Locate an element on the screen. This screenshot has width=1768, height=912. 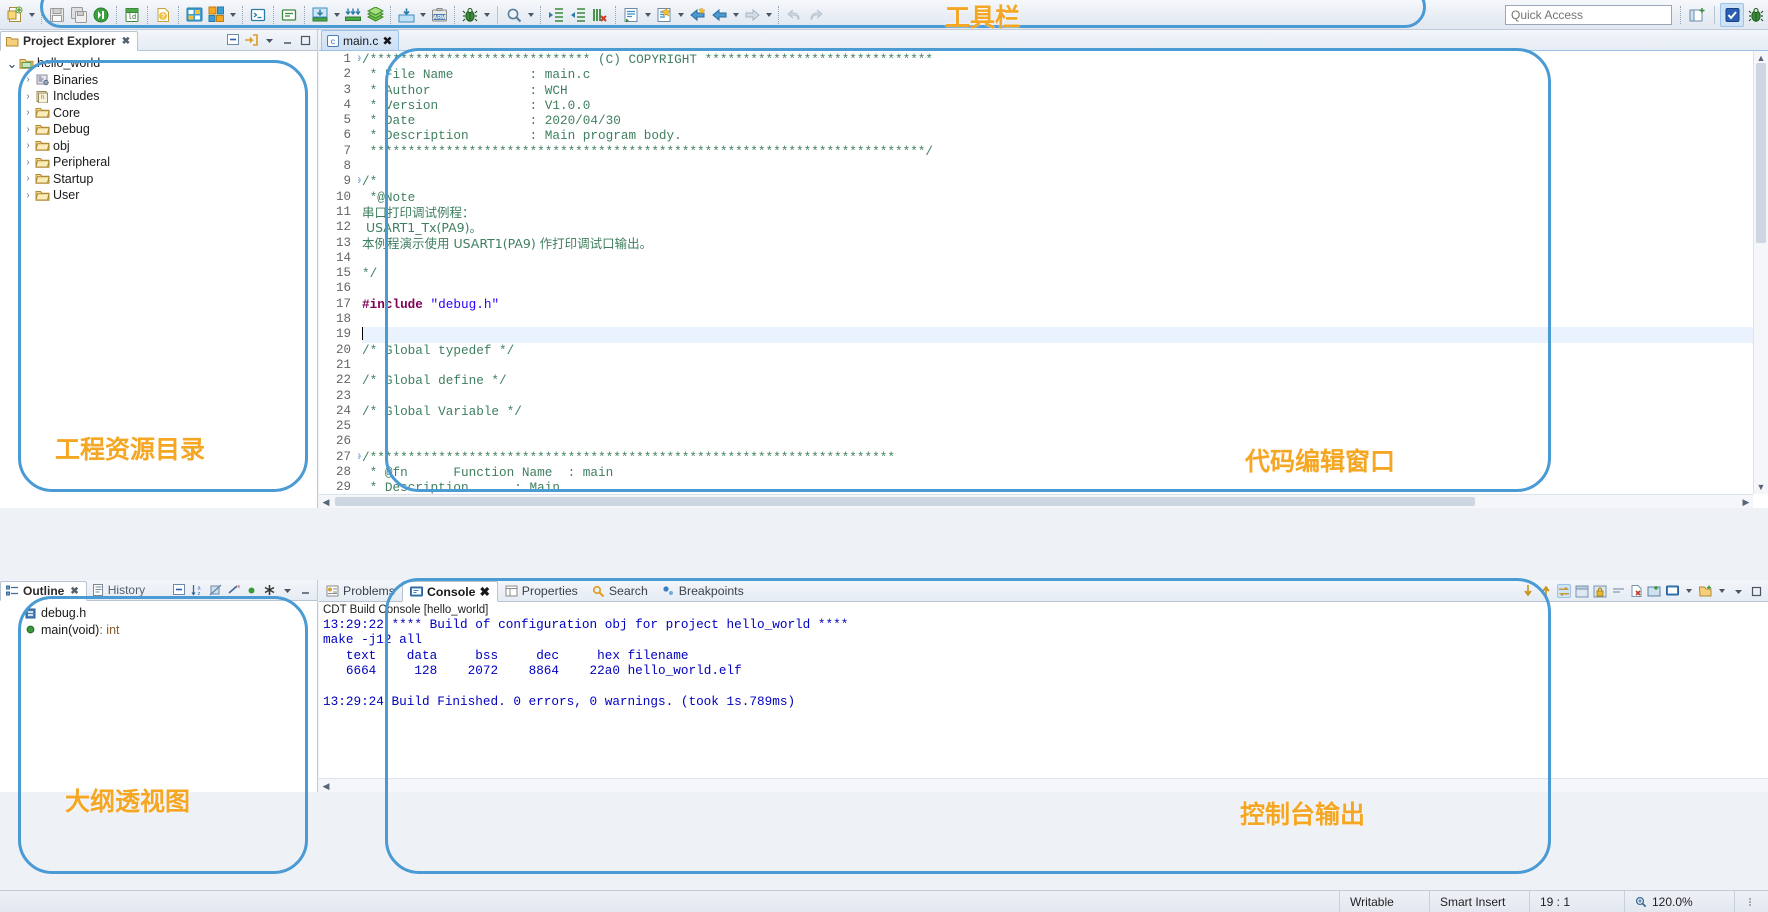
arm-icon: ARM is located at coordinates (439, 15).